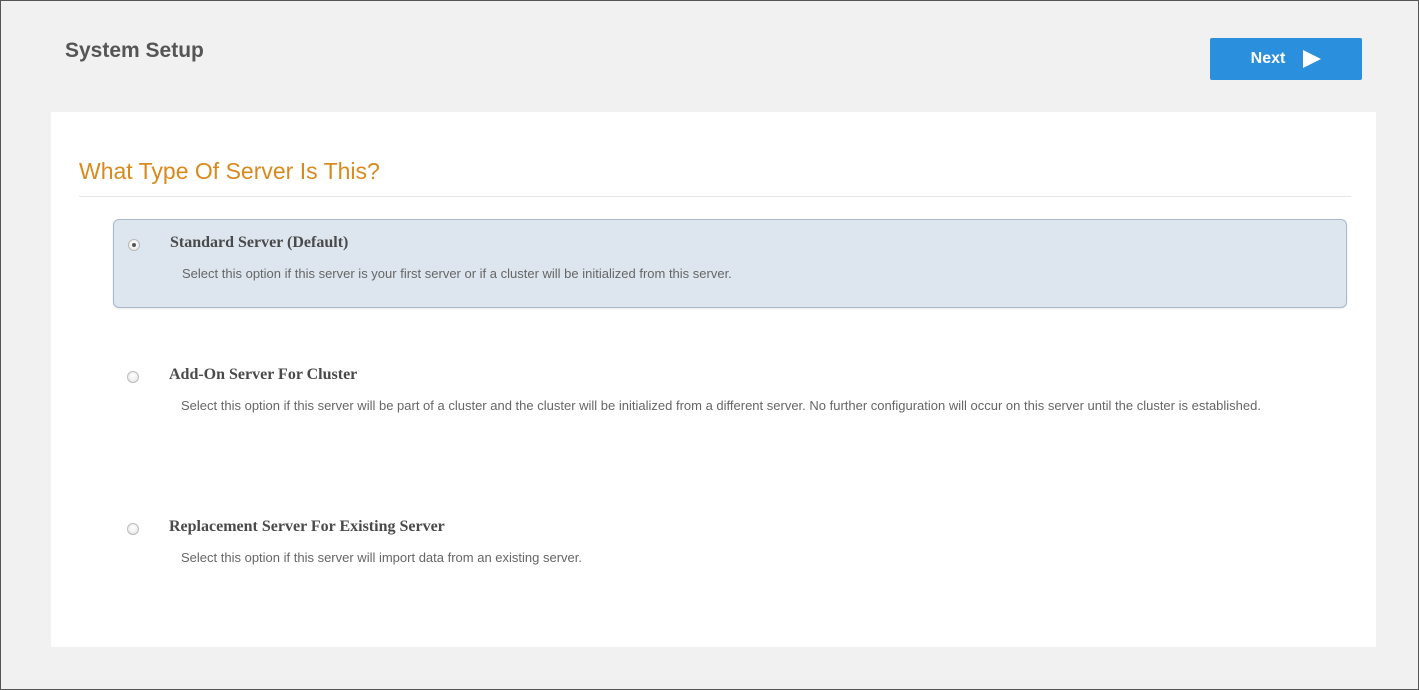 This screenshot has width=1419, height=690. Describe the element at coordinates (1268, 58) in the screenshot. I see `next-button-label: Next` at that location.